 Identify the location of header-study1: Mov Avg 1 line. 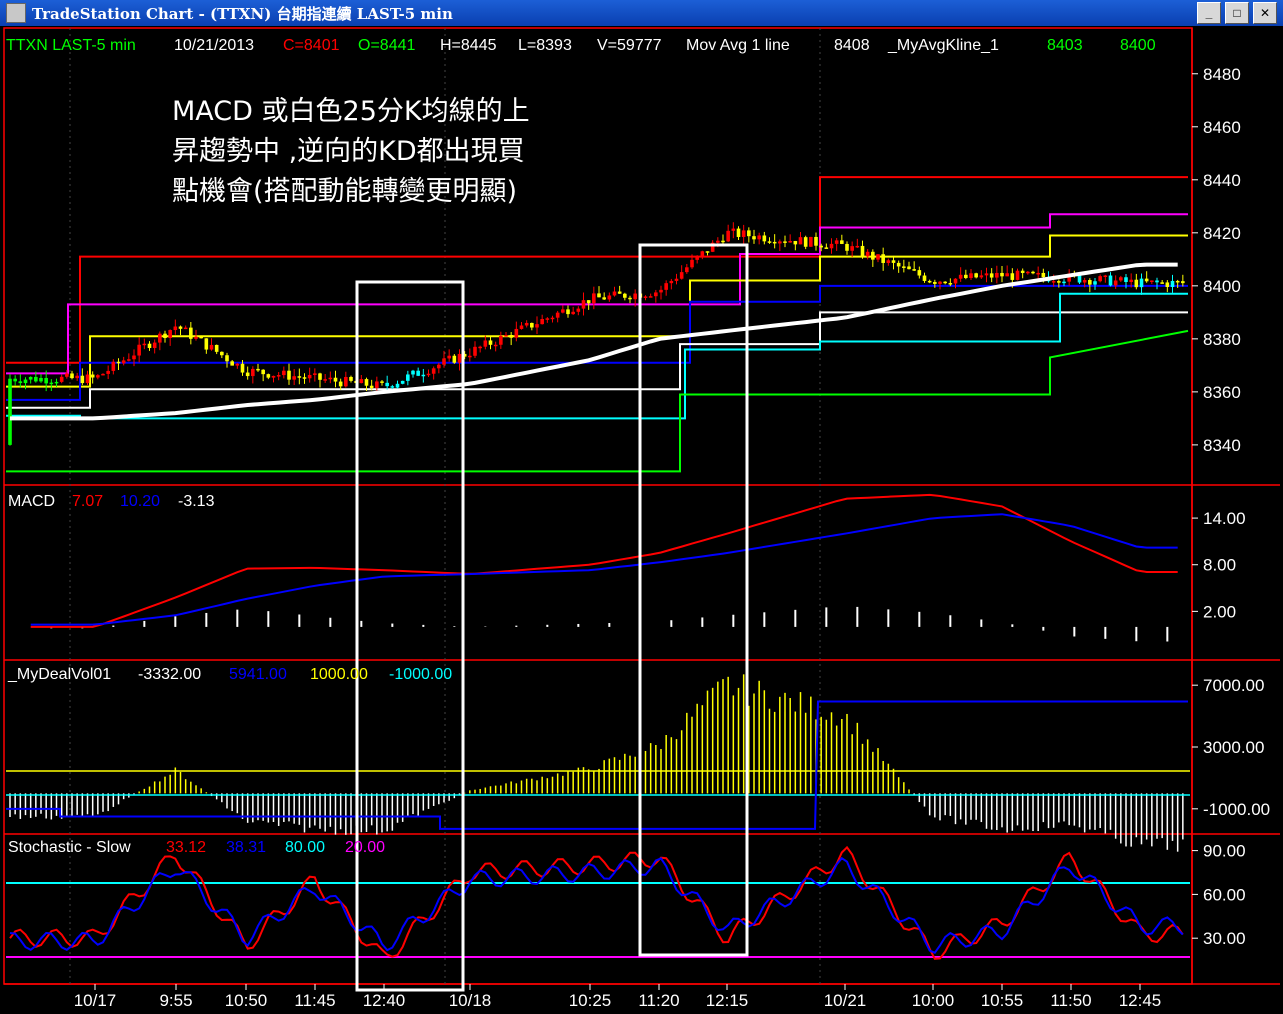
(738, 45).